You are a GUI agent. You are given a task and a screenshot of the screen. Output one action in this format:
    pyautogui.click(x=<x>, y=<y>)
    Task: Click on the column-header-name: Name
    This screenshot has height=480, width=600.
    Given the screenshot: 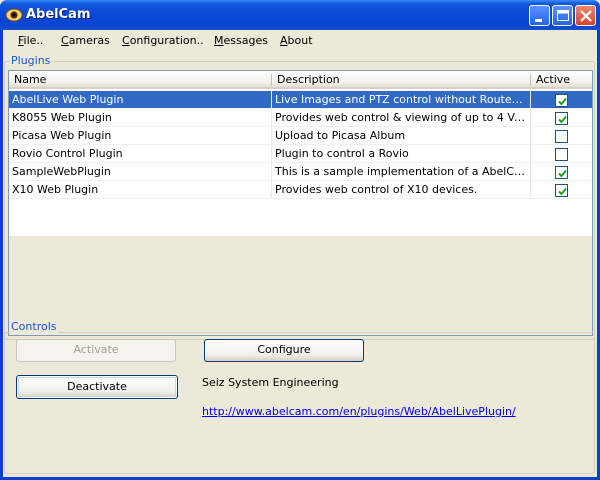 What is the action you would take?
    pyautogui.click(x=140, y=80)
    